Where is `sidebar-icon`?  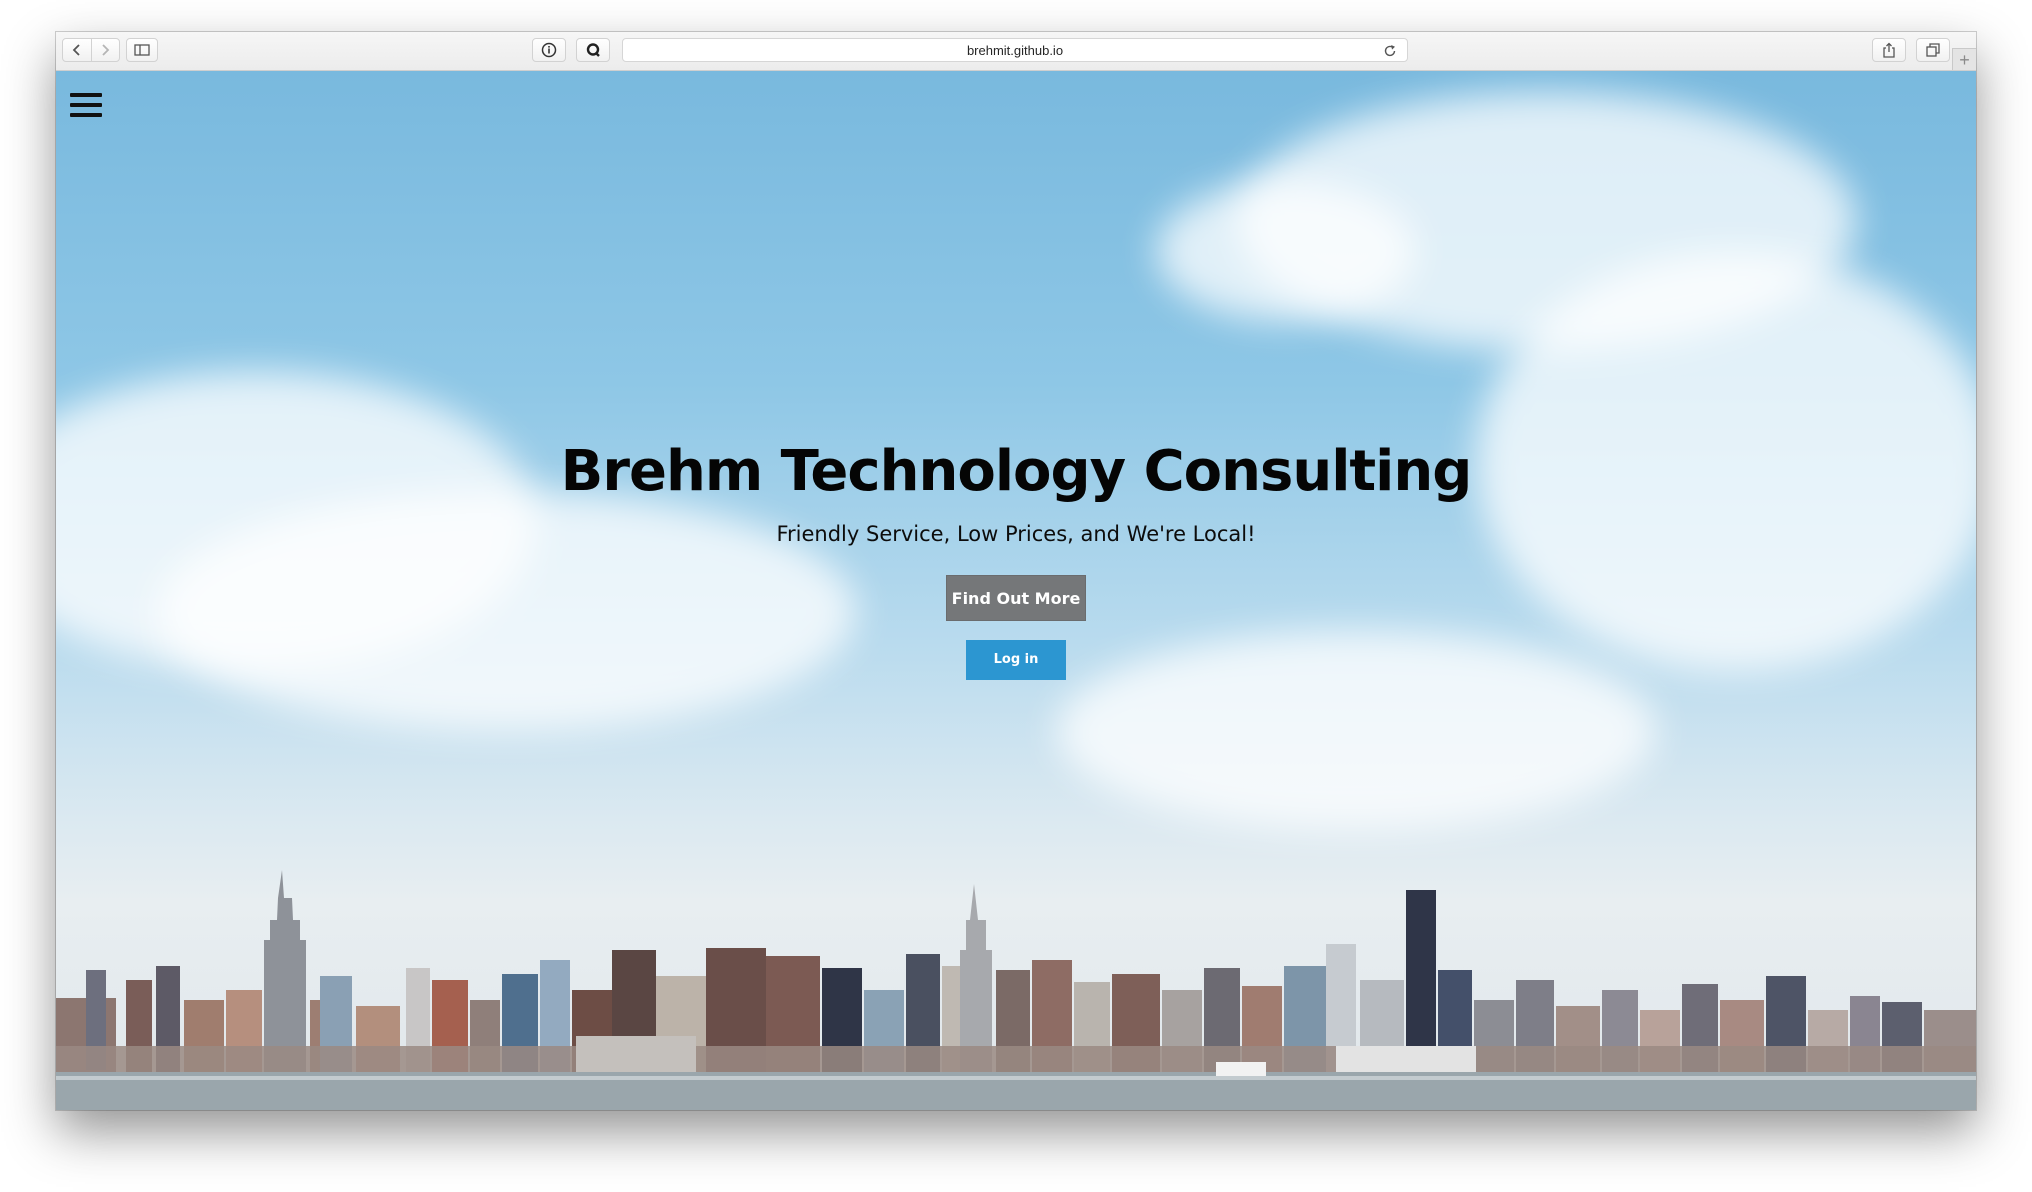 sidebar-icon is located at coordinates (142, 50).